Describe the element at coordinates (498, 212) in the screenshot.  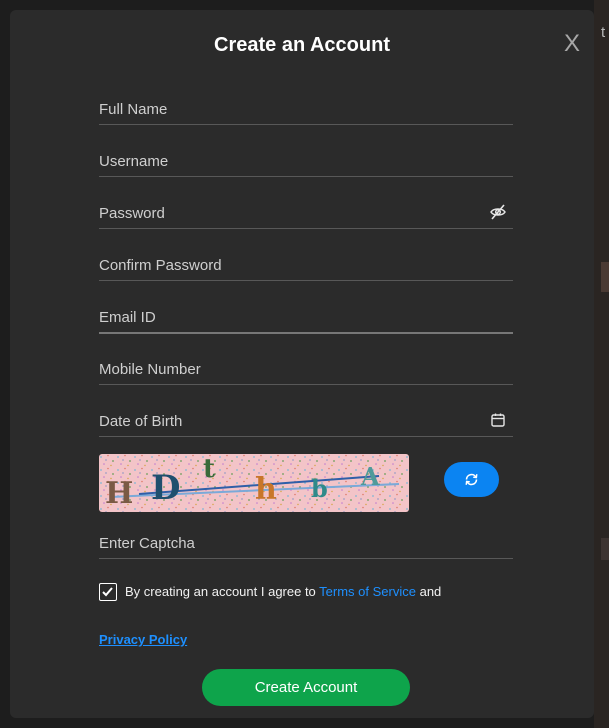
I see `eye-slash-icon` at that location.